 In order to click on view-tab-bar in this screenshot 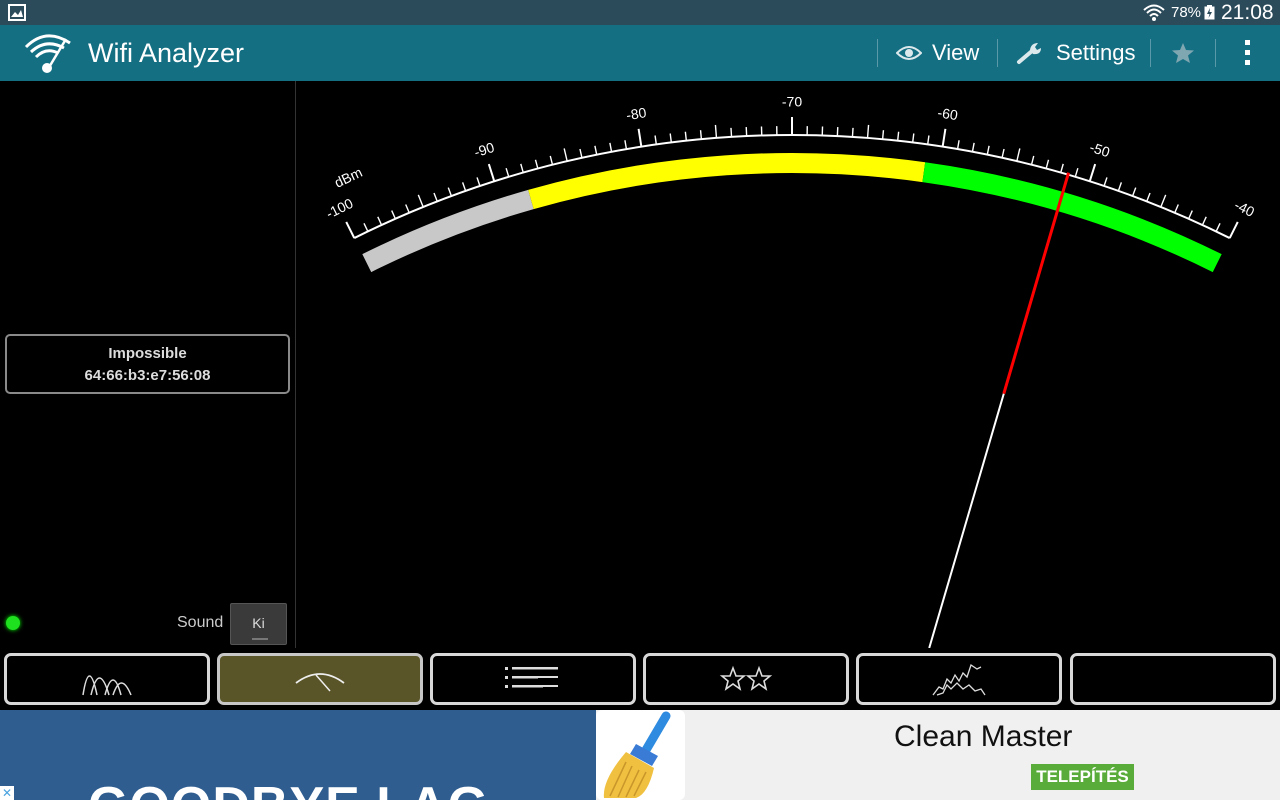, I will do `click(640, 679)`.